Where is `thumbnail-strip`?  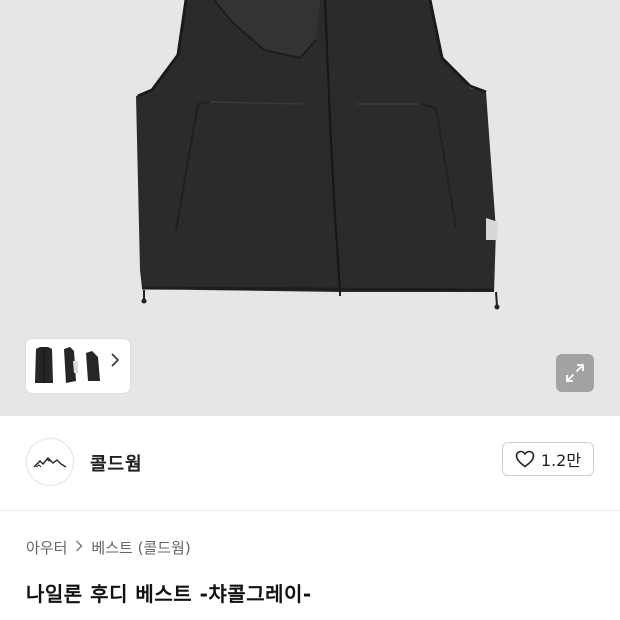 thumbnail-strip is located at coordinates (78, 366).